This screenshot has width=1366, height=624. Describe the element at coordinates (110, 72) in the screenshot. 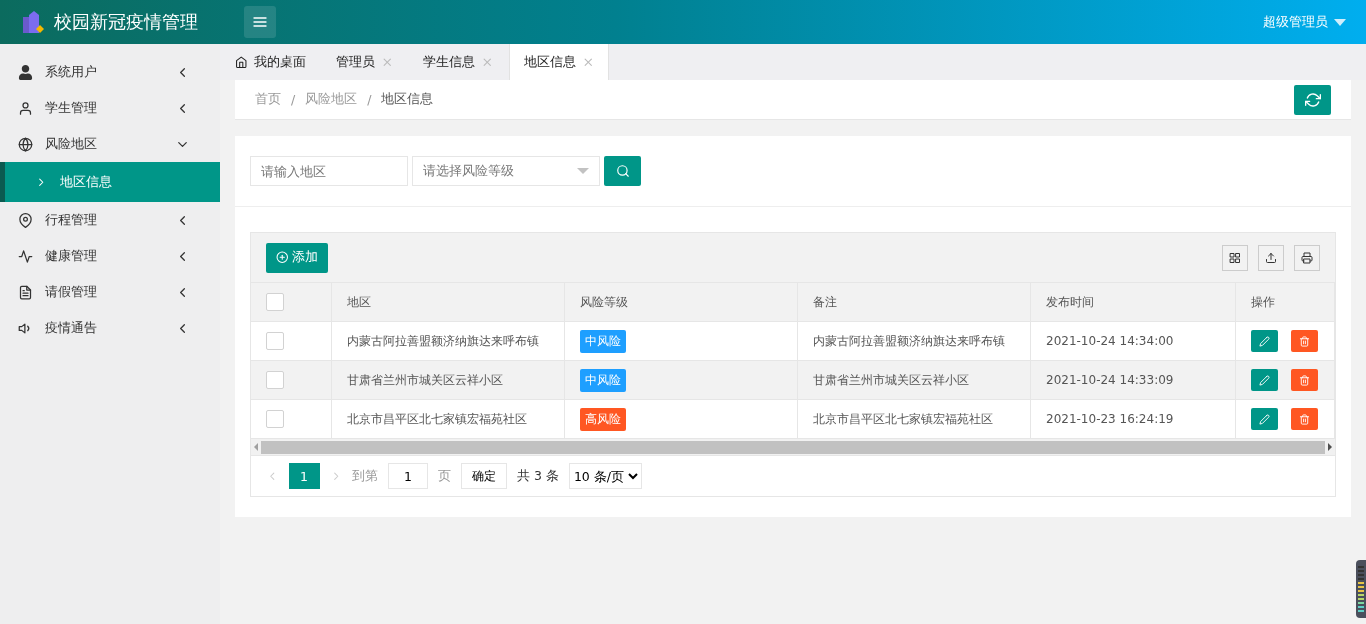

I see `sidebar-item: 系统用户` at that location.